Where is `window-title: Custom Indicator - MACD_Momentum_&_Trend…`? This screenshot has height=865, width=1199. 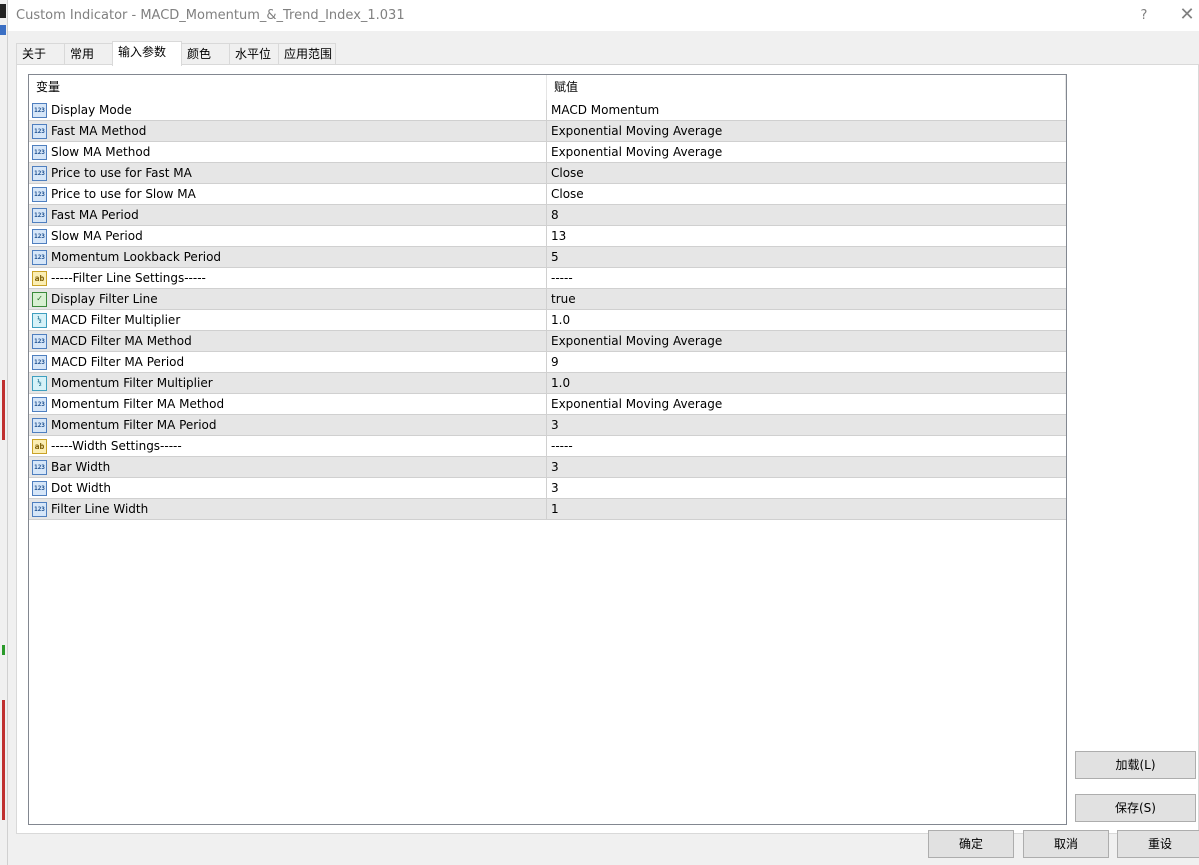 window-title: Custom Indicator - MACD_Momentum_&_Trend… is located at coordinates (210, 15).